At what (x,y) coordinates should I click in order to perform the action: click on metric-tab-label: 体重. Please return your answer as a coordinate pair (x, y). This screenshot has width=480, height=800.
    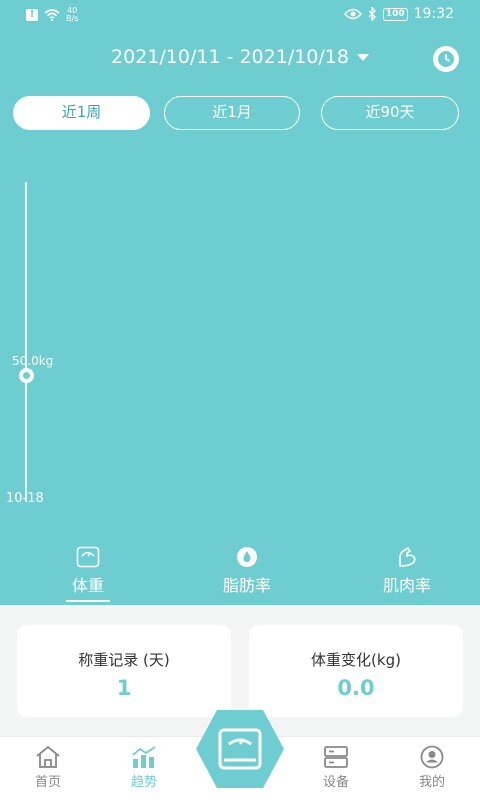
    Looking at the image, I should click on (87, 585).